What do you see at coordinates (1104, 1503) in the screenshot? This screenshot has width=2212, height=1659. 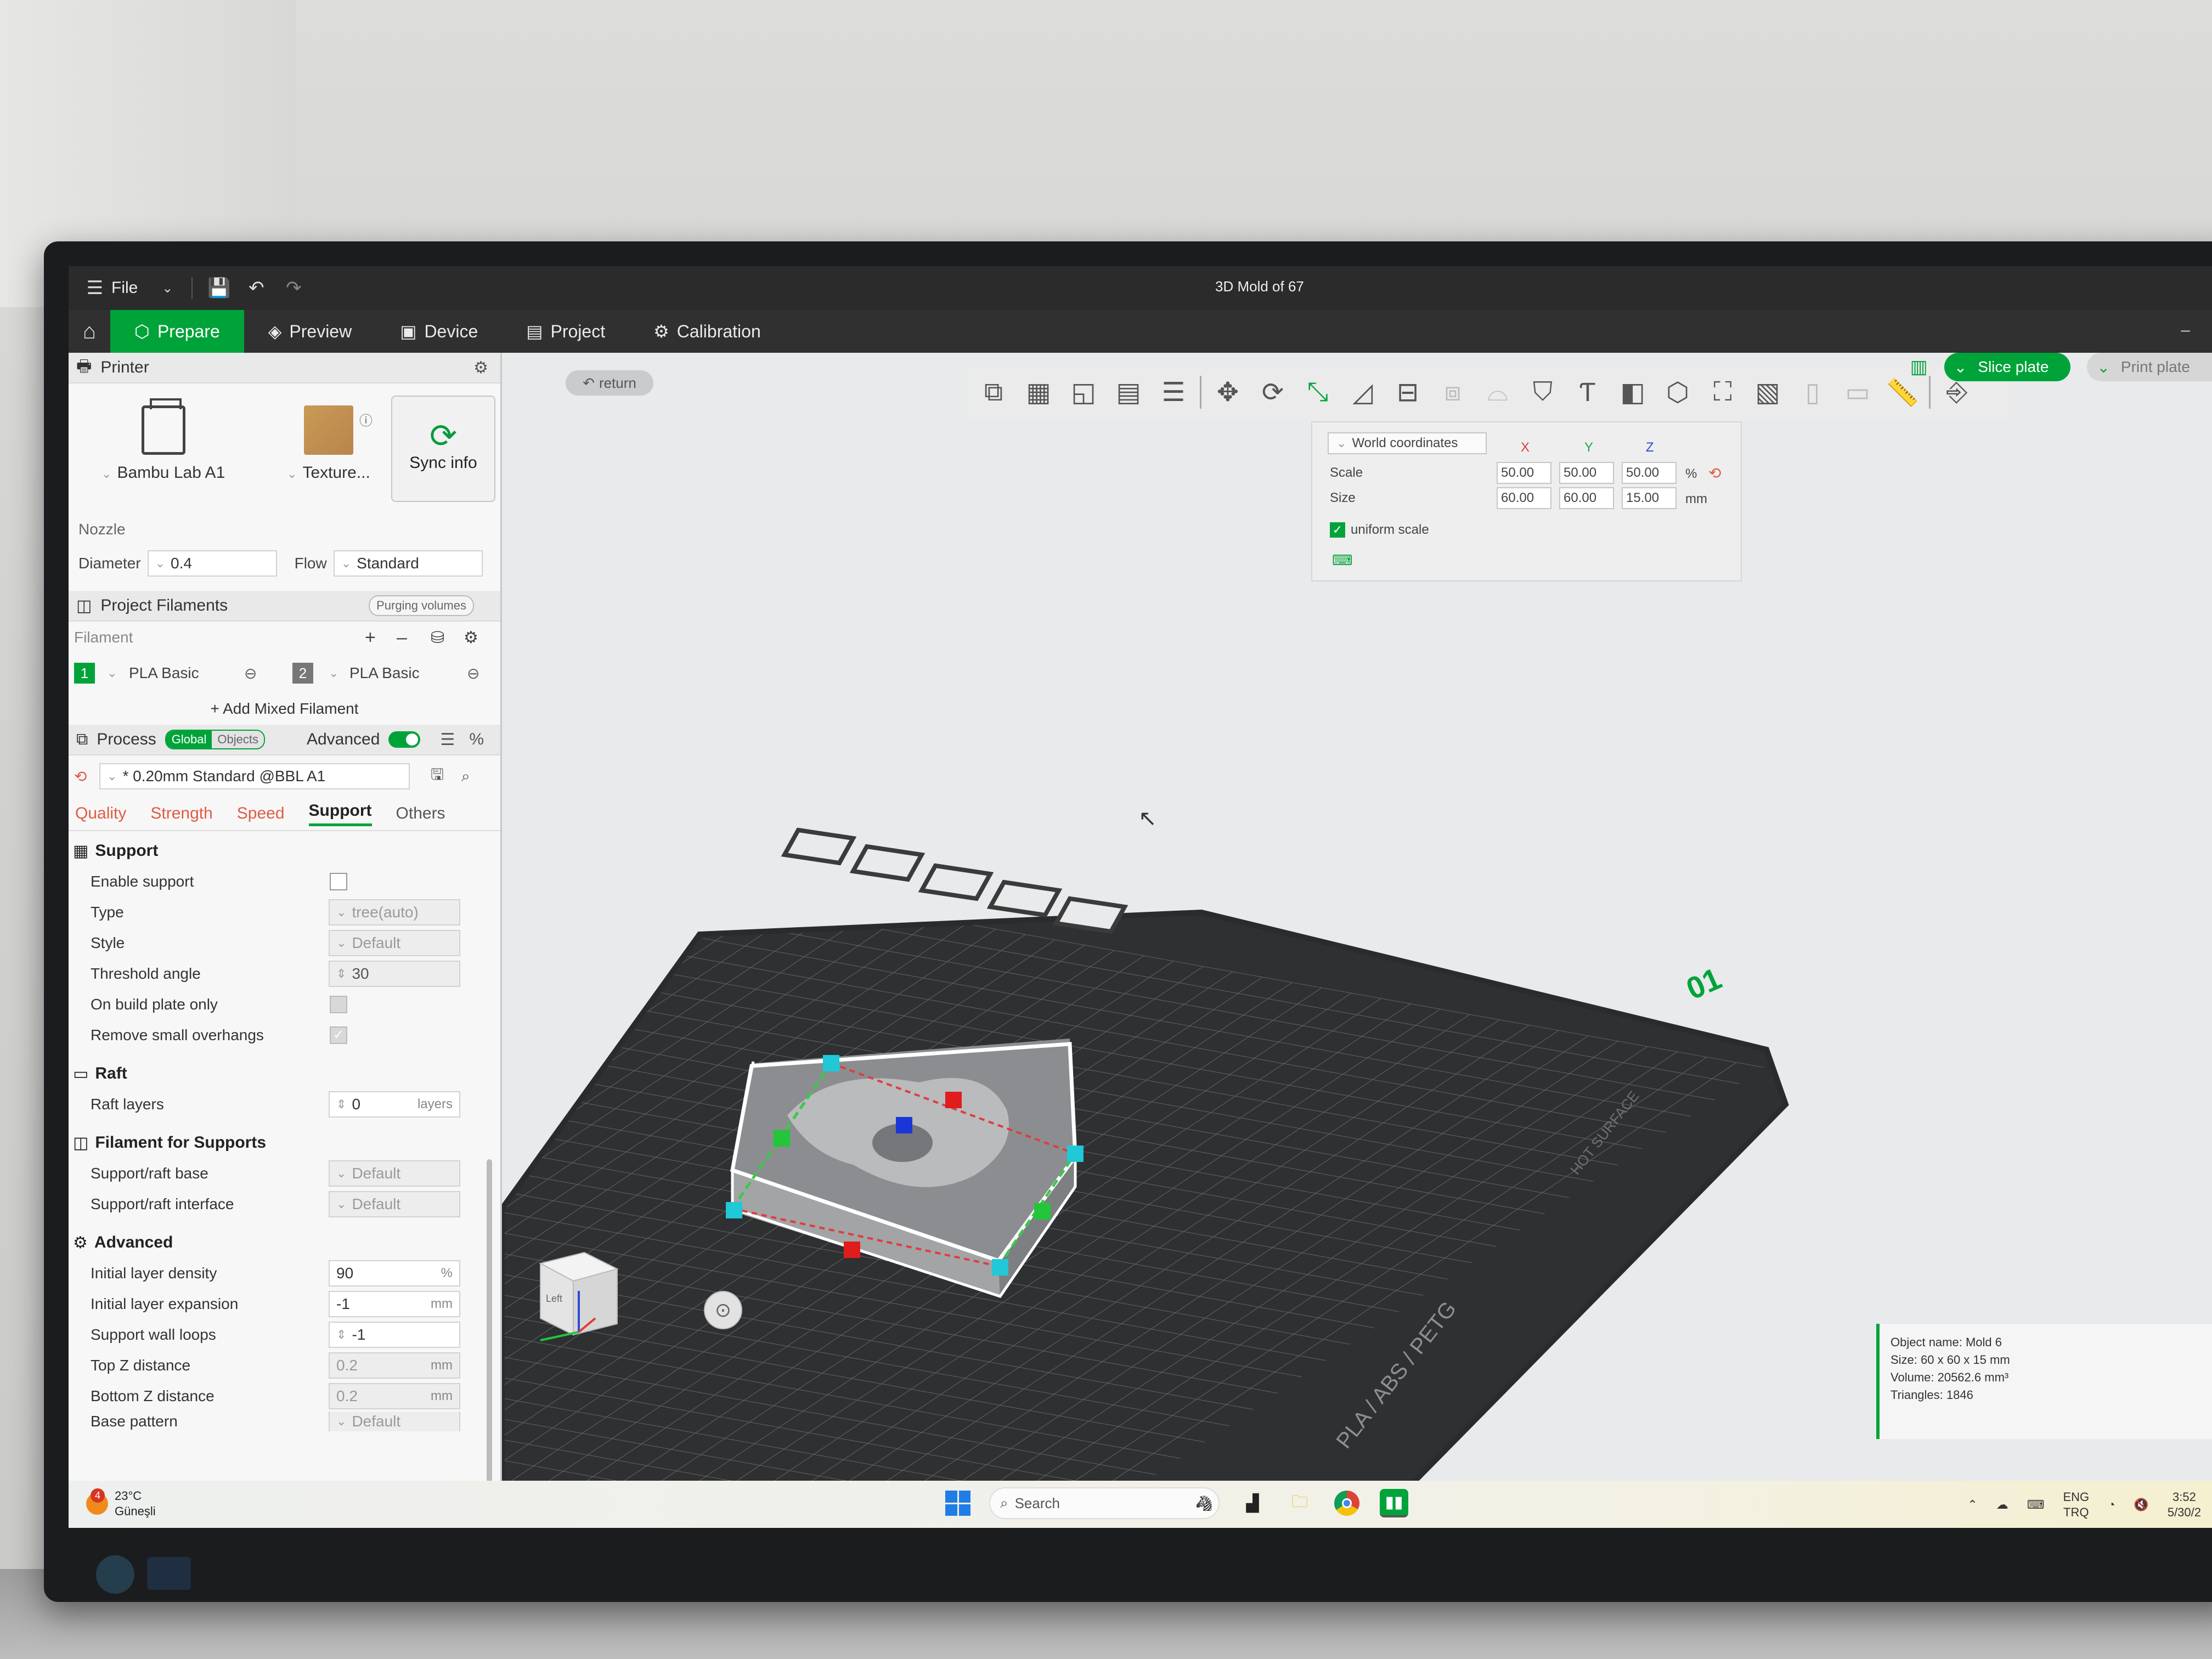 I see `taskbar-search: ⌕ Search 🦓` at bounding box center [1104, 1503].